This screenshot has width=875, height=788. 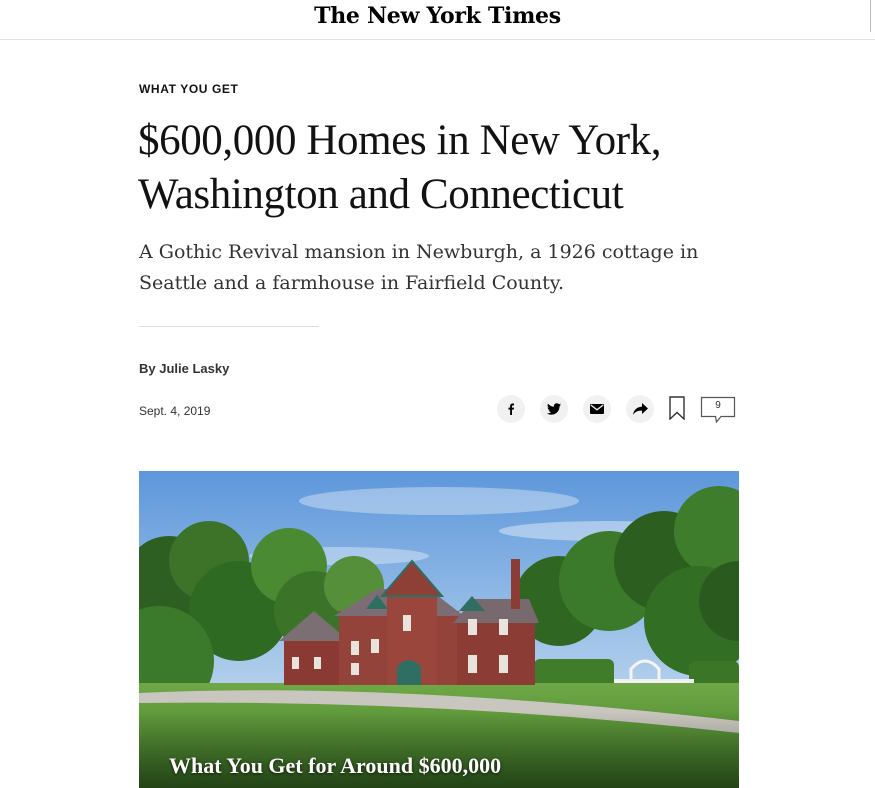 I want to click on facebook-share-button, so click(x=511, y=409).